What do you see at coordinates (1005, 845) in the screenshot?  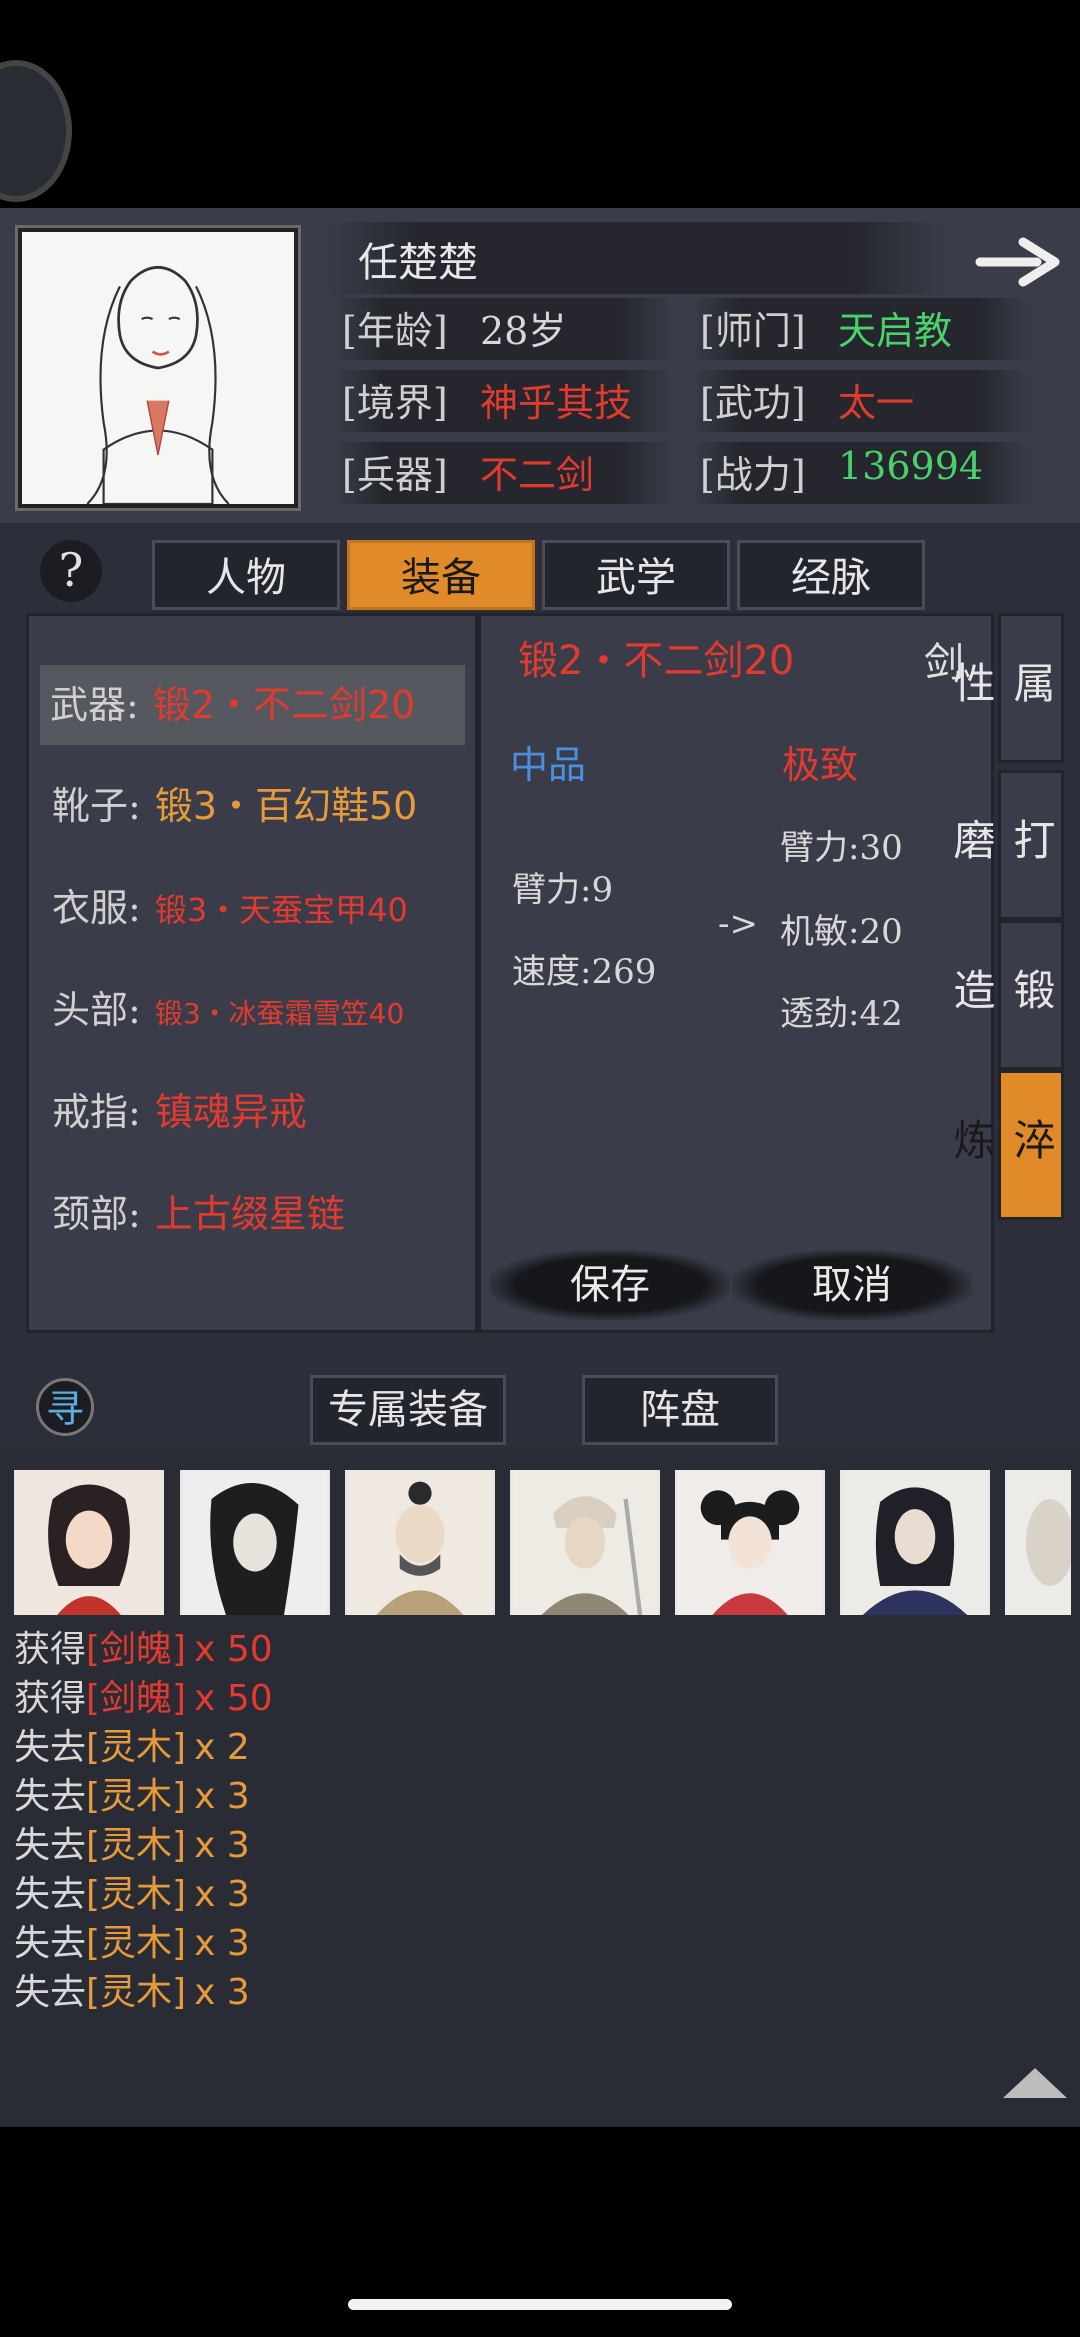 I see `side-tab-1: 打磨` at bounding box center [1005, 845].